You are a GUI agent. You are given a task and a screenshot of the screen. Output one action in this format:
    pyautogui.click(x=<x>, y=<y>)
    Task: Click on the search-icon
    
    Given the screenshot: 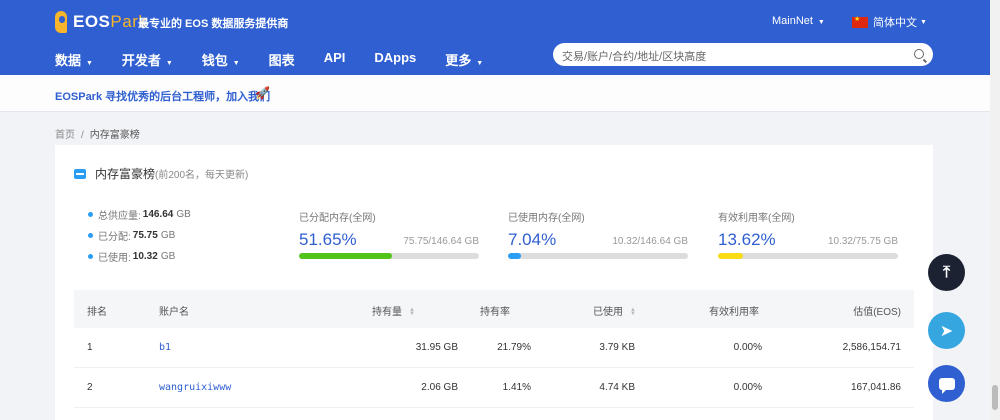 What is the action you would take?
    pyautogui.click(x=919, y=54)
    